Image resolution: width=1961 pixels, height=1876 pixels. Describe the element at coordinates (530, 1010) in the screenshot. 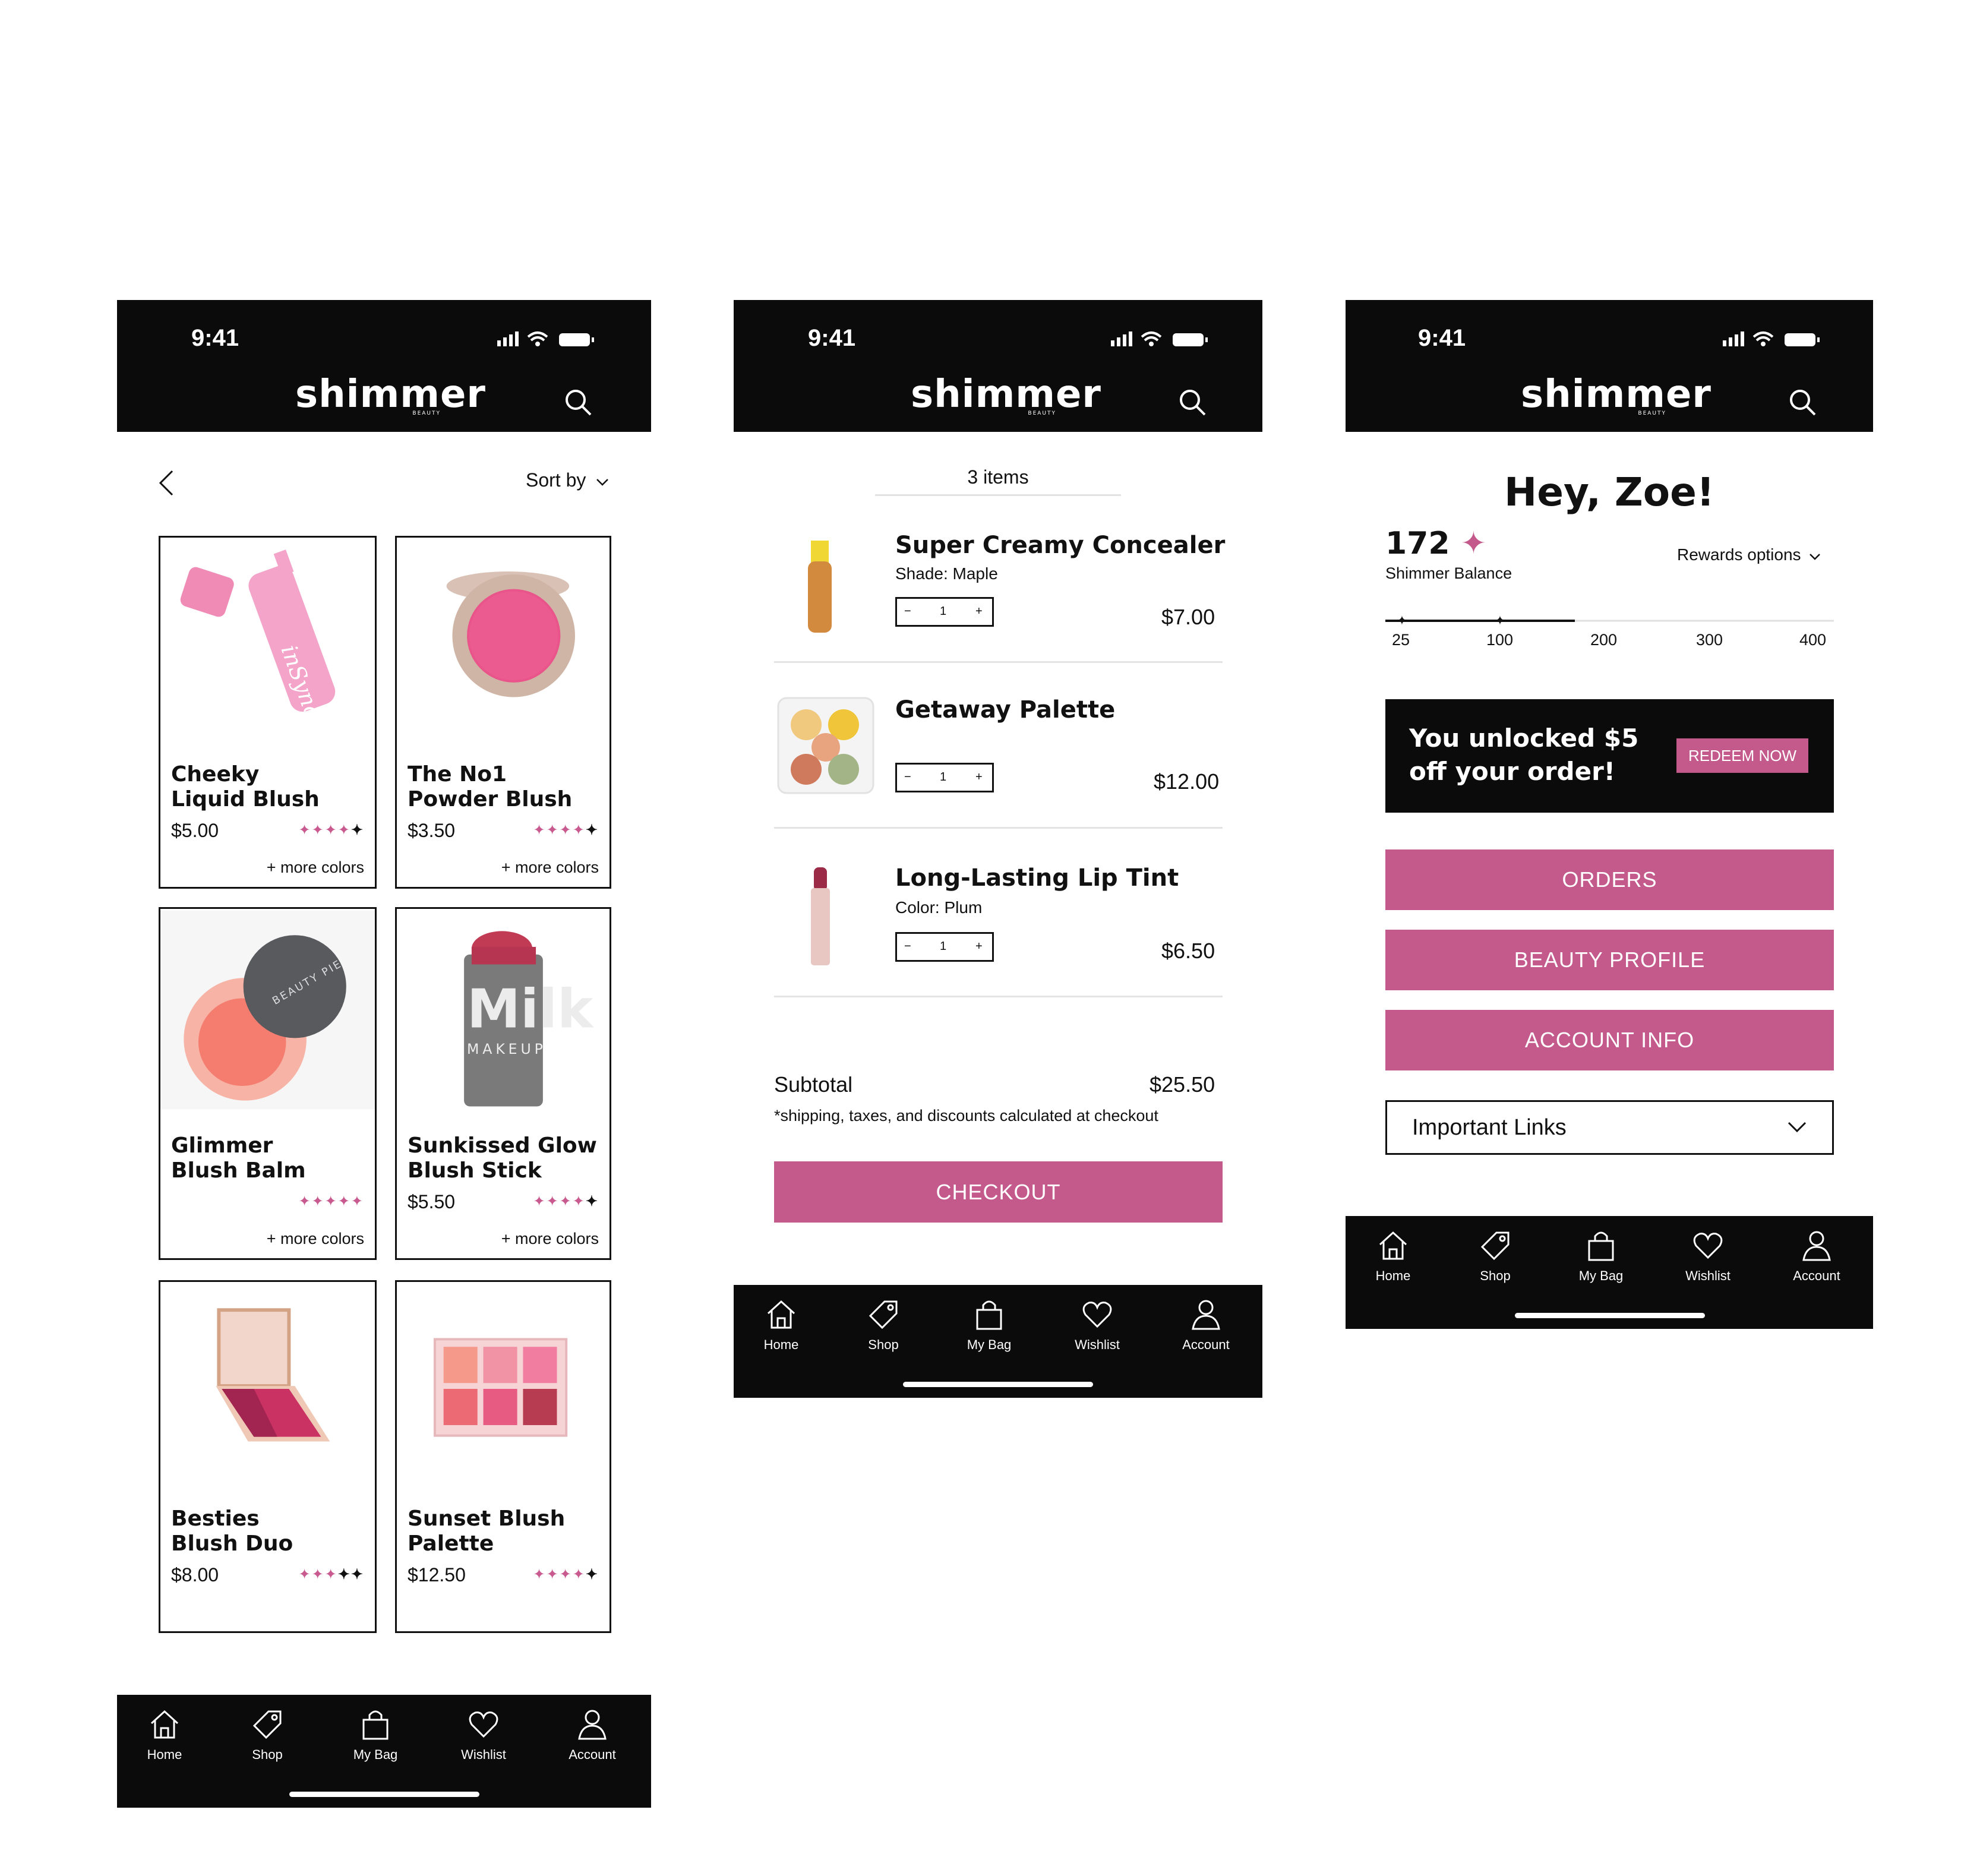

I see `svg-text: Milk` at that location.